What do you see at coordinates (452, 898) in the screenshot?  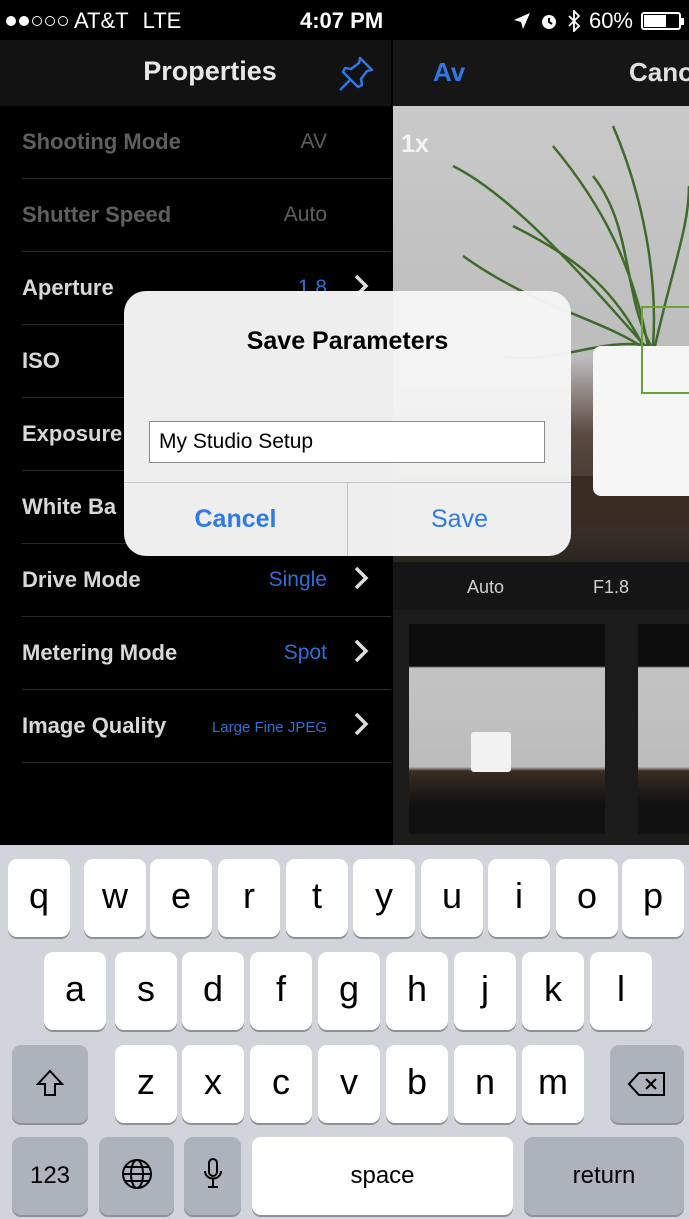 I see `key-u: u` at bounding box center [452, 898].